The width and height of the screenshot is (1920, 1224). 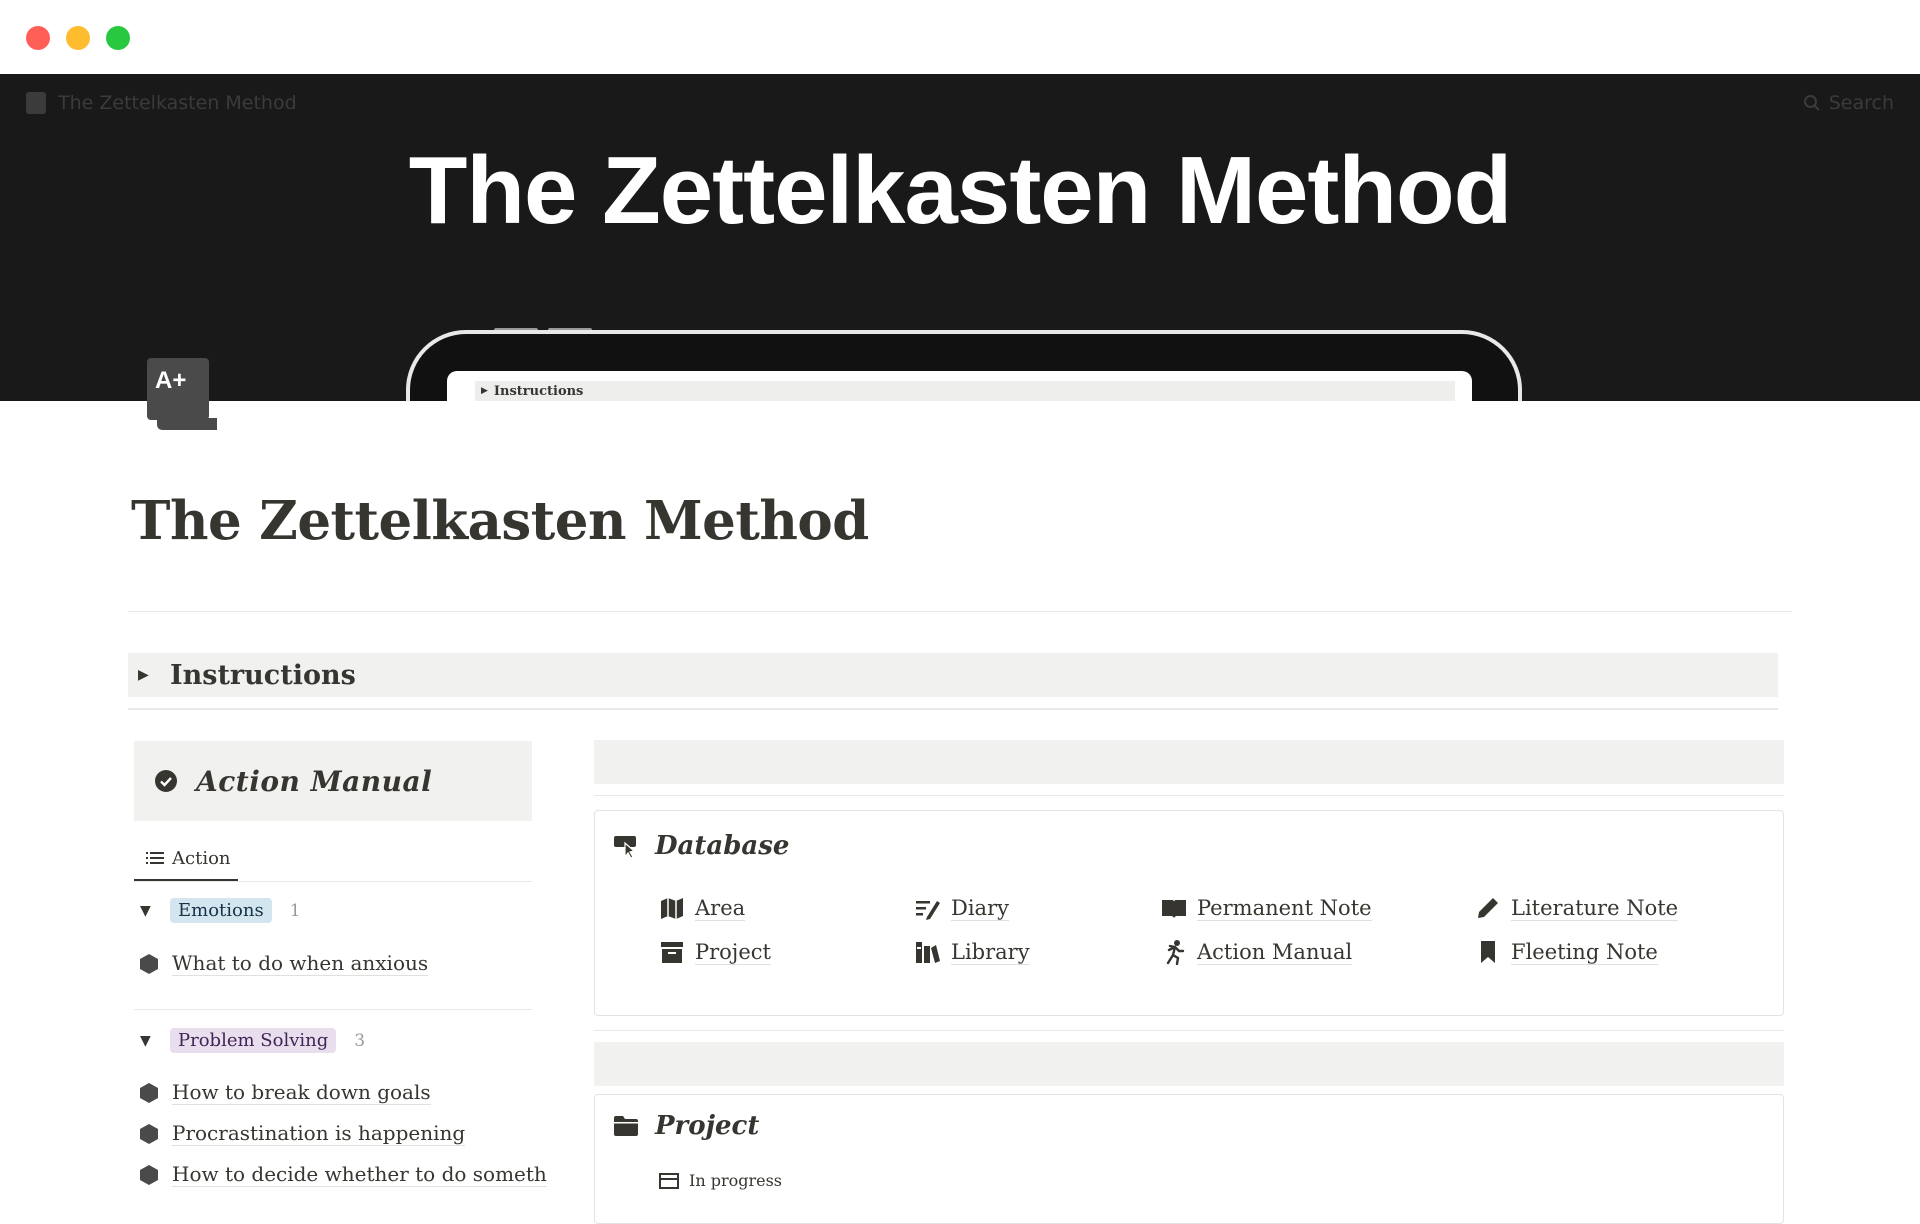 What do you see at coordinates (736, 1180) in the screenshot?
I see `project-view-label: In progress` at bounding box center [736, 1180].